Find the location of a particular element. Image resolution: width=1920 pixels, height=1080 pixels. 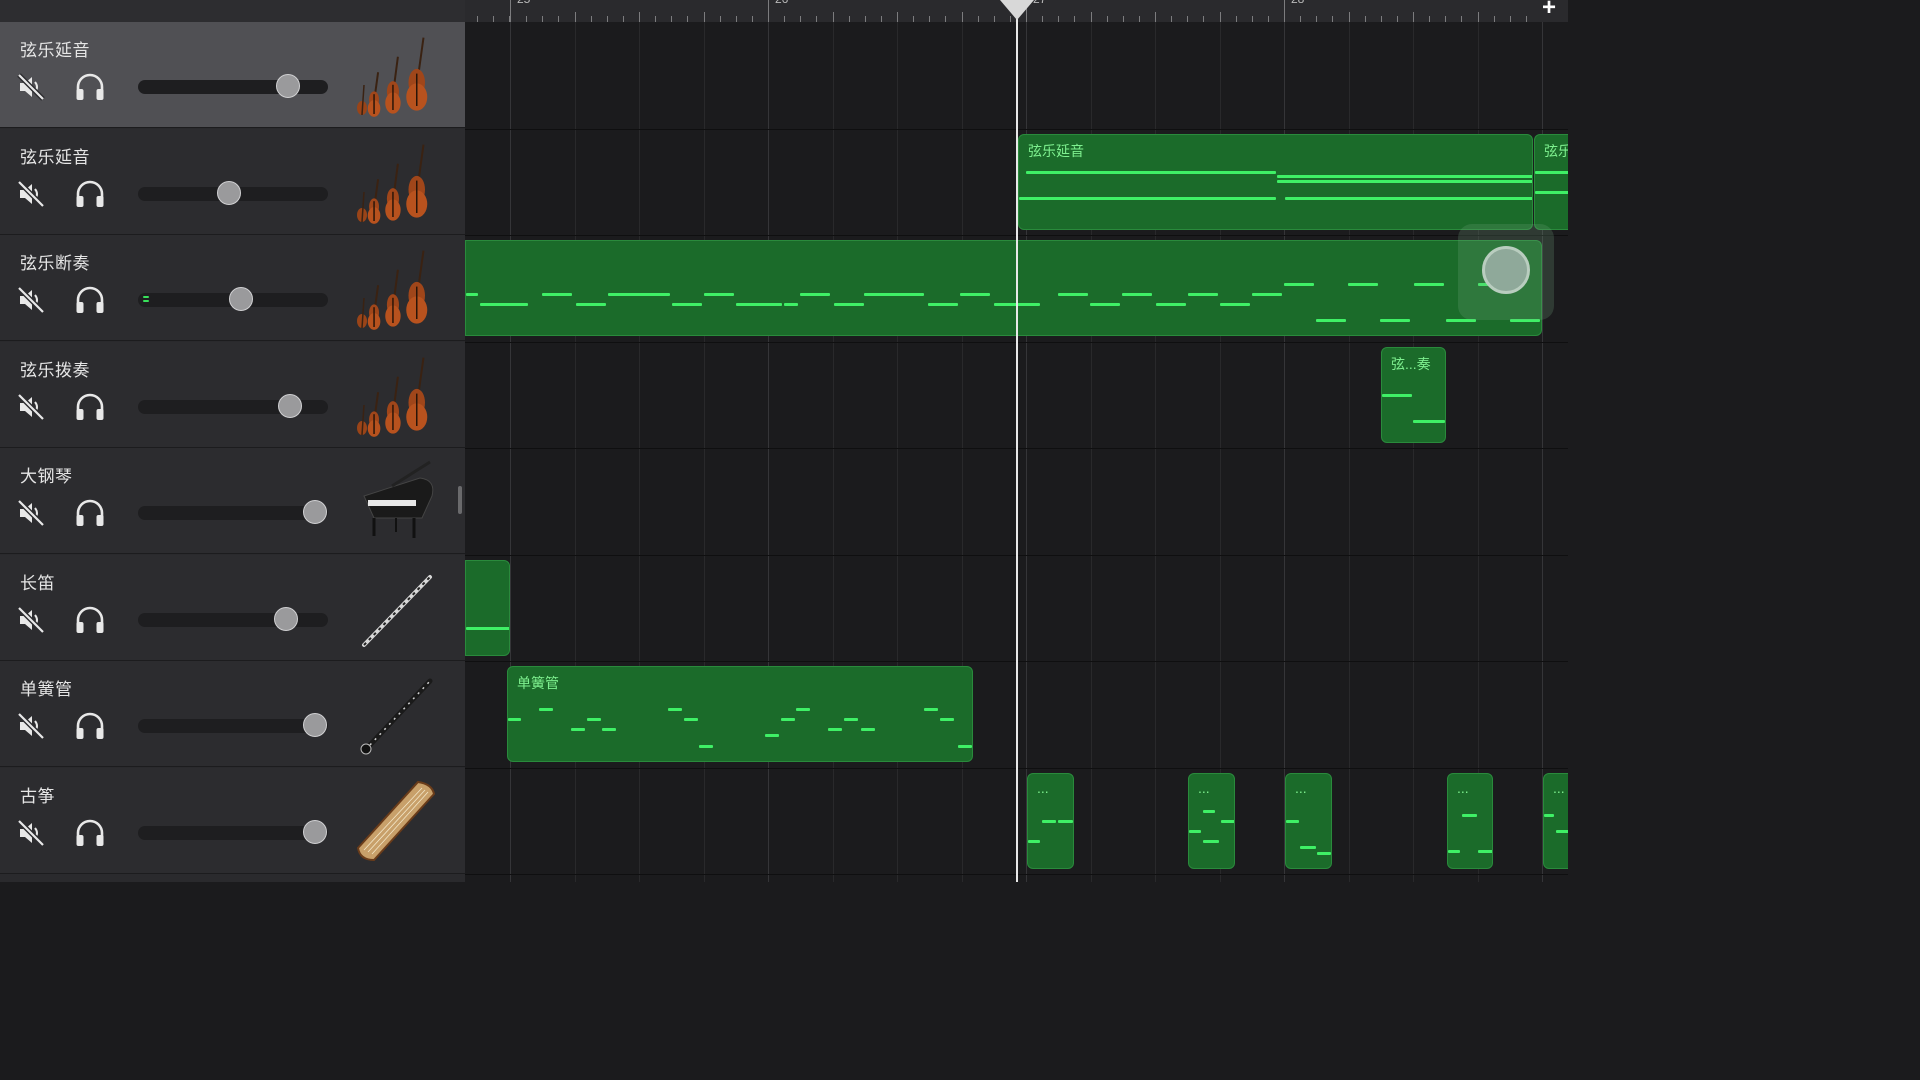

flute-icon is located at coordinates (396, 608).